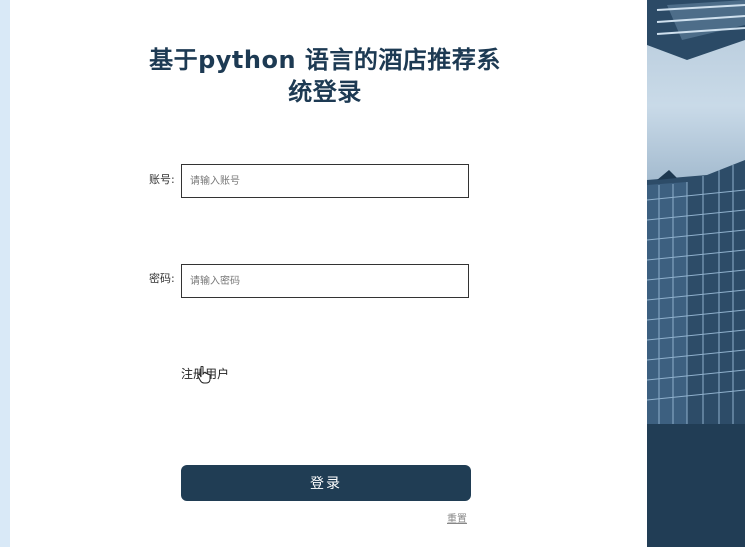 This screenshot has height=547, width=745. I want to click on left-border-strip, so click(5, 273).